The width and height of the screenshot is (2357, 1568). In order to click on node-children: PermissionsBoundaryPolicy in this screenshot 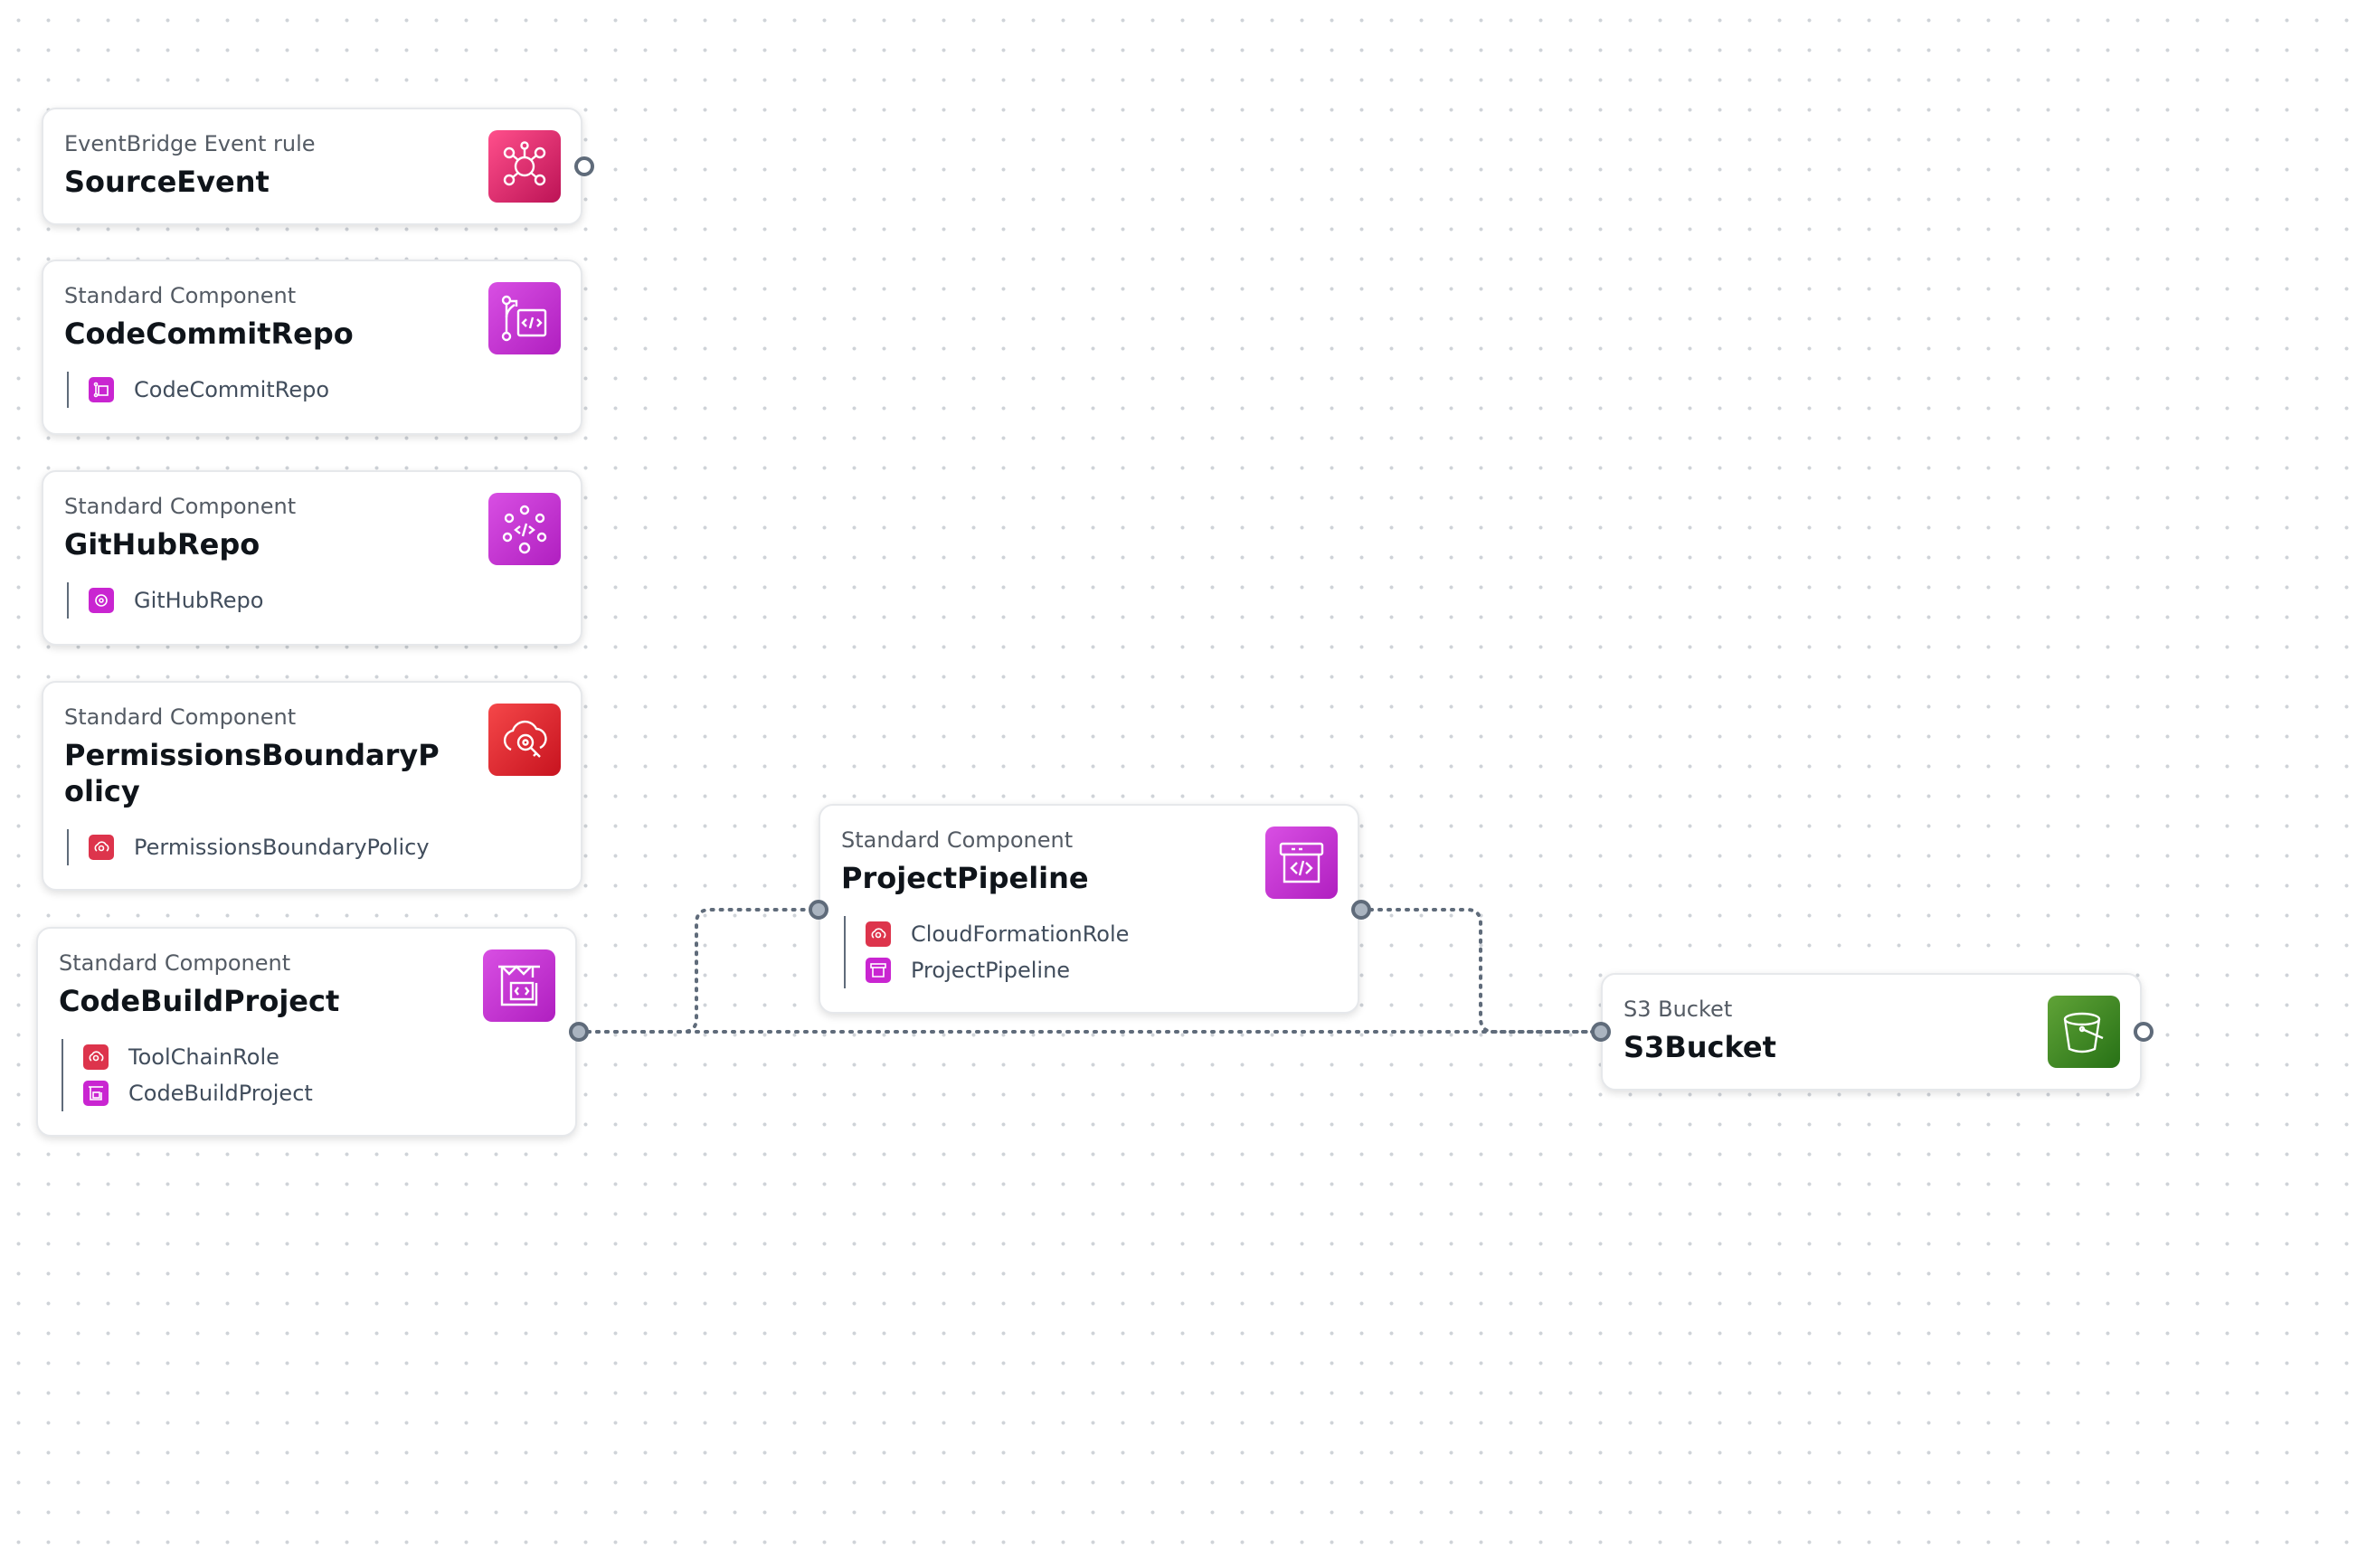, I will do `click(248, 847)`.